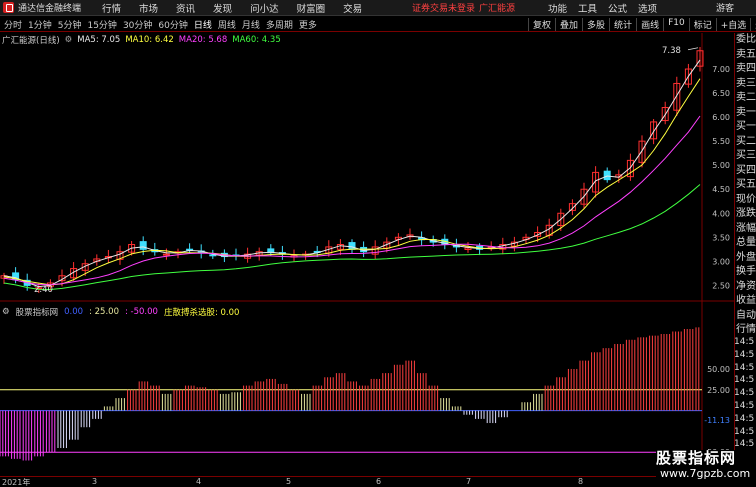 This screenshot has height=487, width=756. What do you see at coordinates (721, 93) in the screenshot?
I see `price-tick: 6.50` at bounding box center [721, 93].